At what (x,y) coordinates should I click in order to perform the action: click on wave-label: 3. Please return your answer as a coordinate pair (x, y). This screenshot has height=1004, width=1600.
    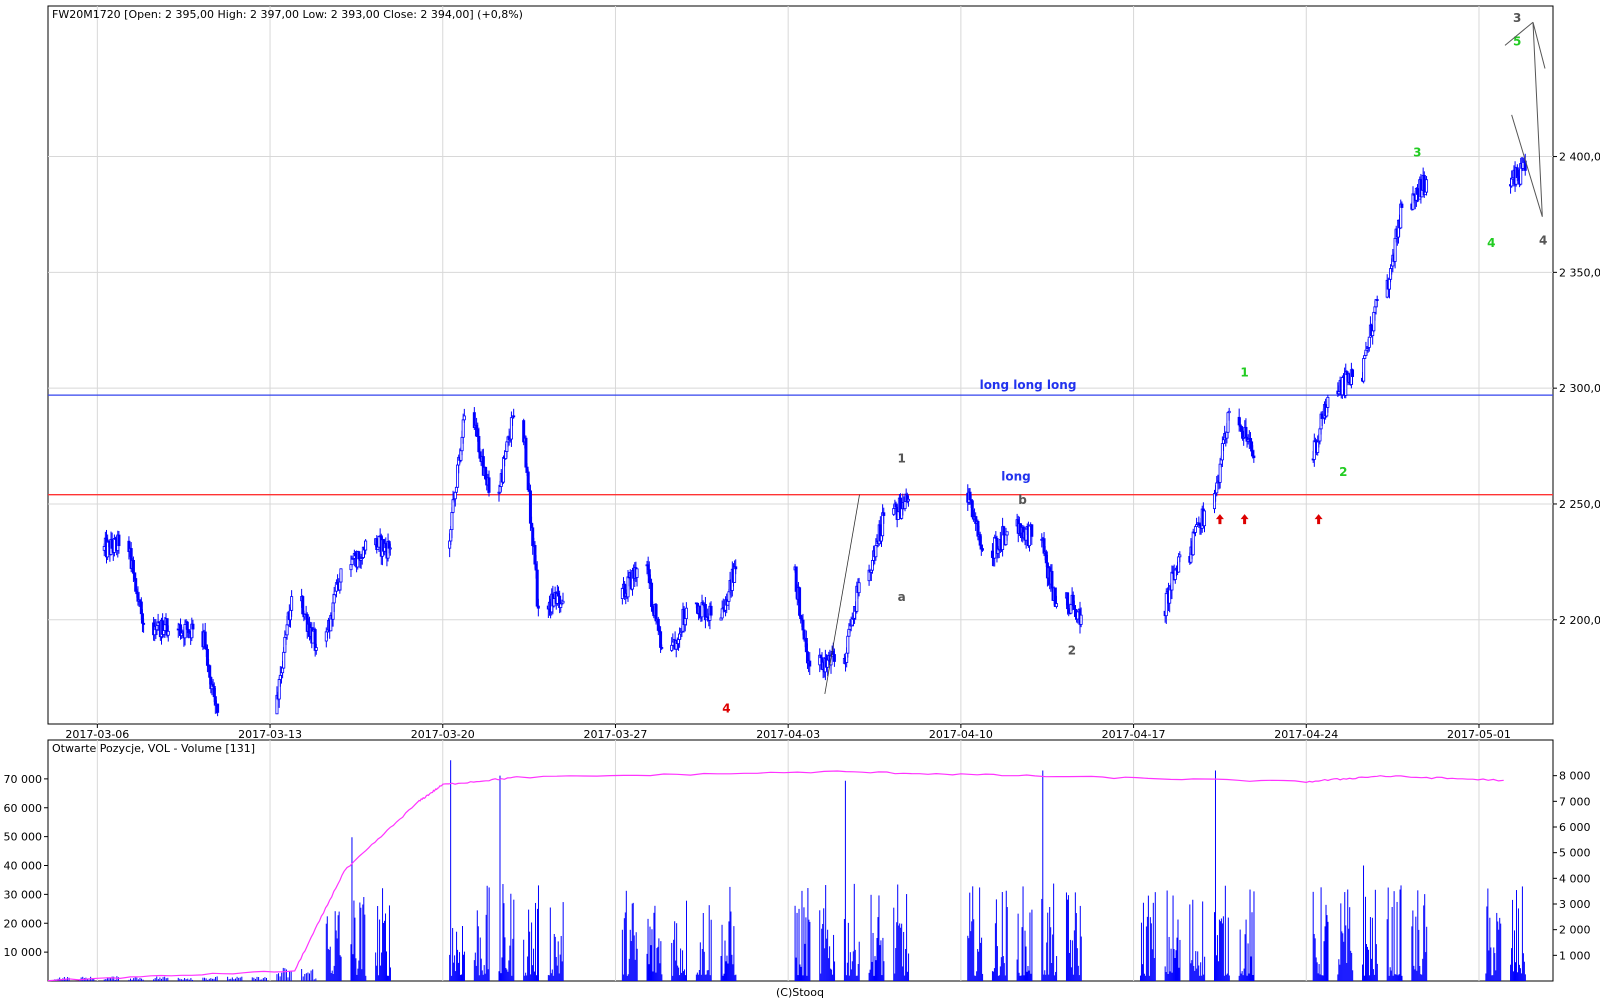
    Looking at the image, I should click on (1417, 153).